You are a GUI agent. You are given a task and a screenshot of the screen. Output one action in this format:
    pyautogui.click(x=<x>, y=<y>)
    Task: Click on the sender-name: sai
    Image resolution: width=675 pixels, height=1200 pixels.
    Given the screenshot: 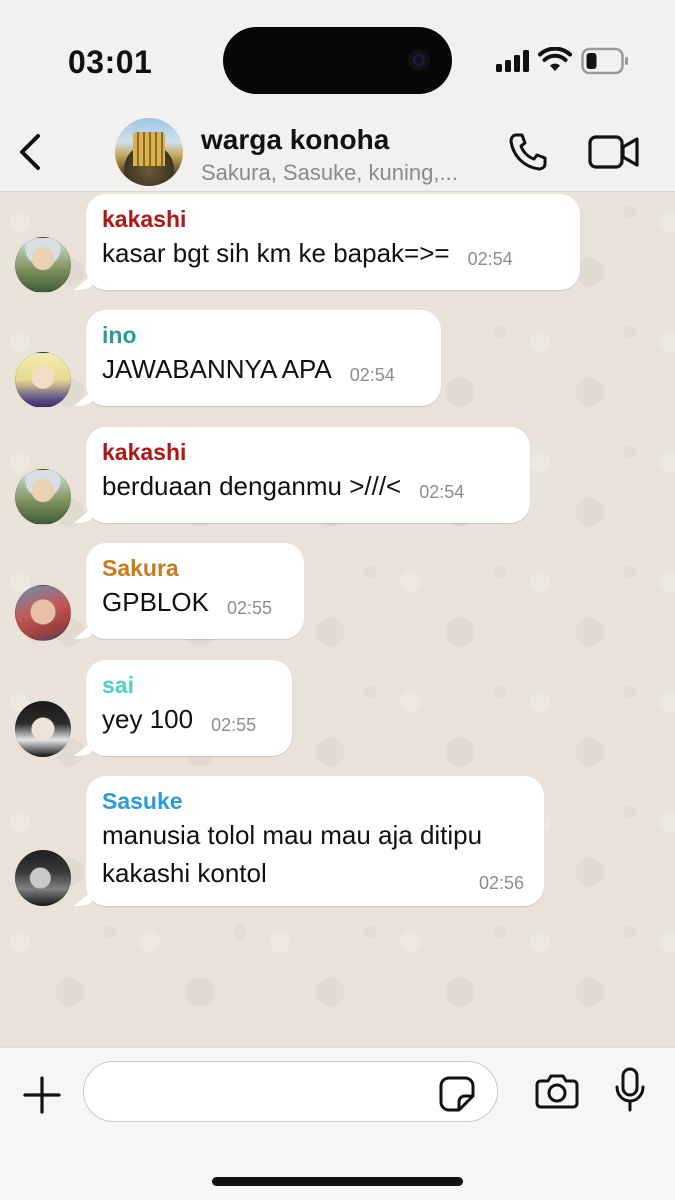 What is the action you would take?
    pyautogui.click(x=189, y=685)
    